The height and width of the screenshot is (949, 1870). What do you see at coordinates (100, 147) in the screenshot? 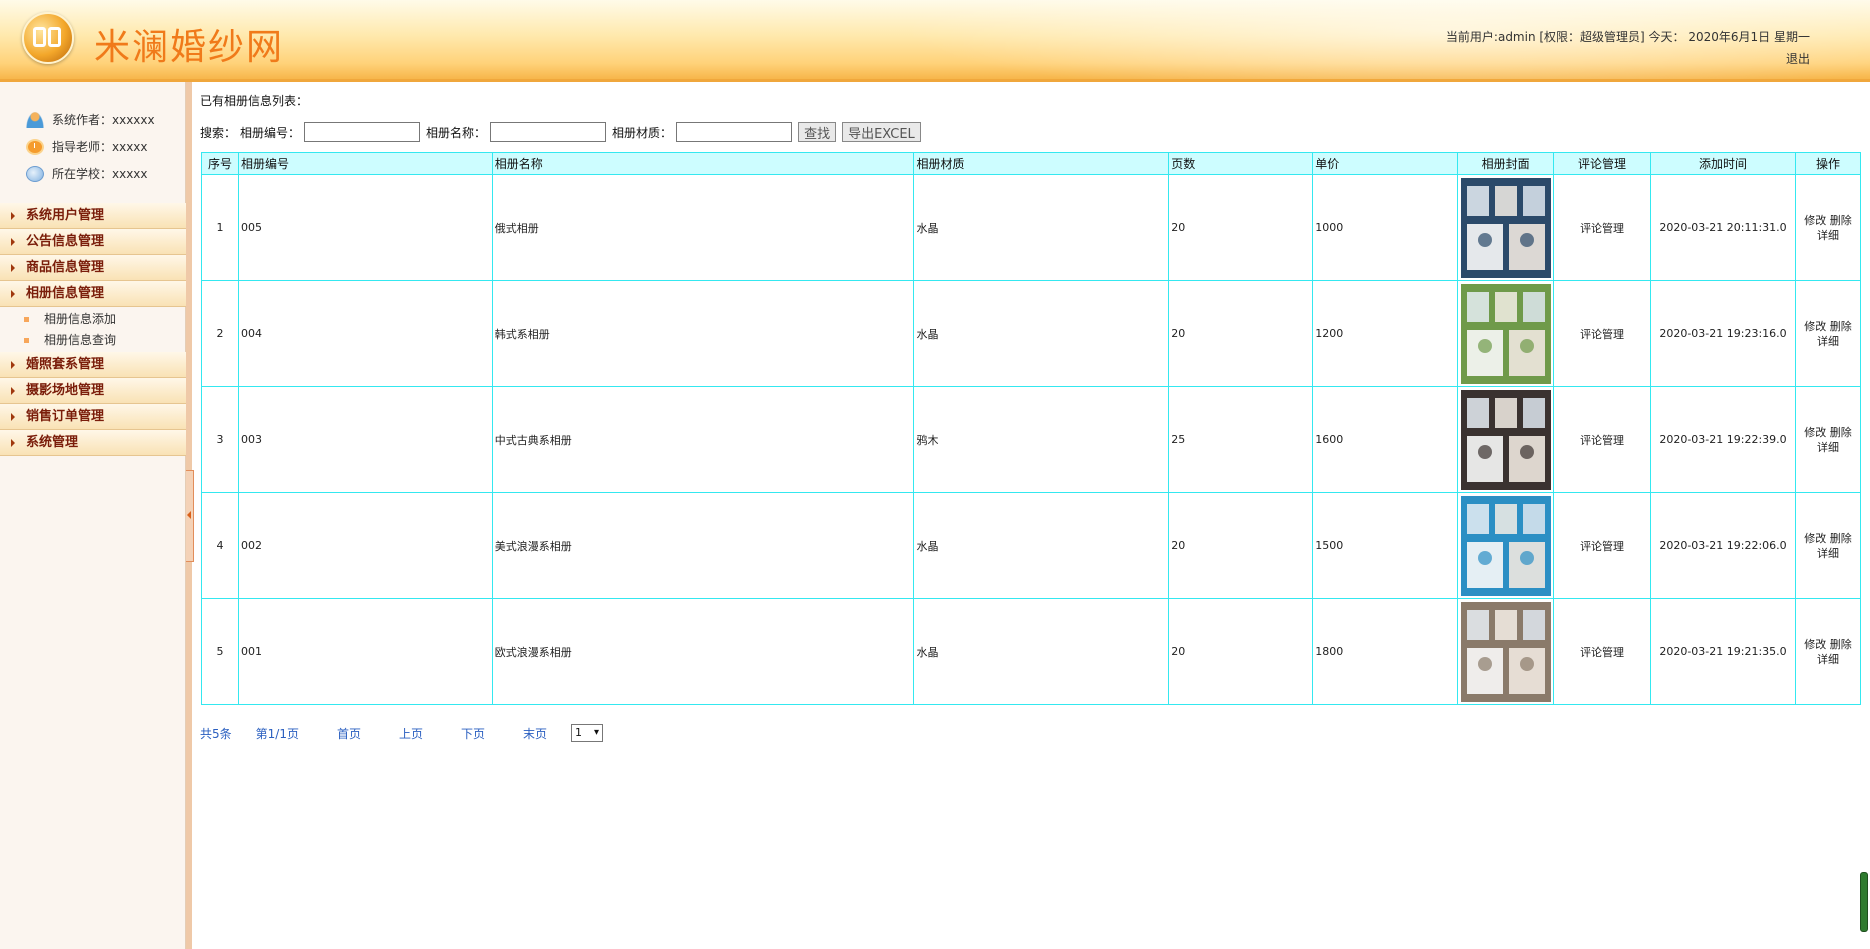
I see `info-teacher-label: 指导老师：xxxxx` at bounding box center [100, 147].